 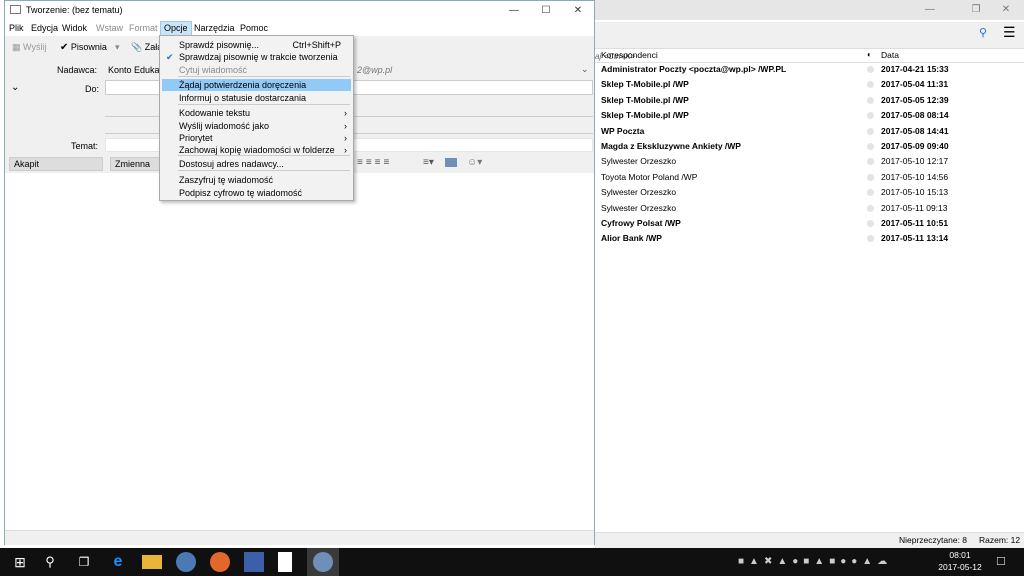 I want to click on message-row: Sklep T-Mobile.pl /WP 2017-05-05 12:39, so click(x=809, y=100).